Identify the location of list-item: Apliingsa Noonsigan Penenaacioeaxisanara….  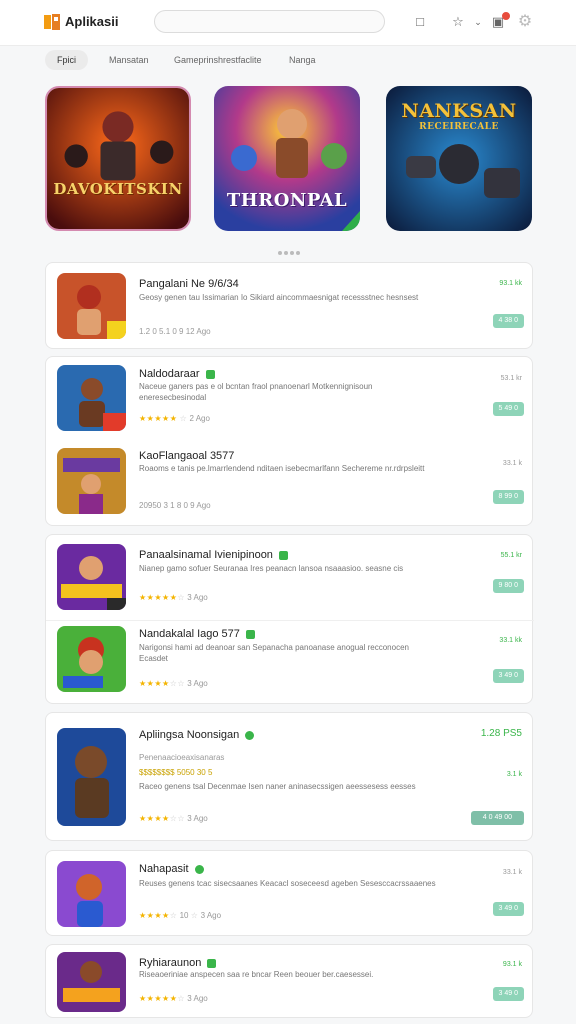
(290, 777).